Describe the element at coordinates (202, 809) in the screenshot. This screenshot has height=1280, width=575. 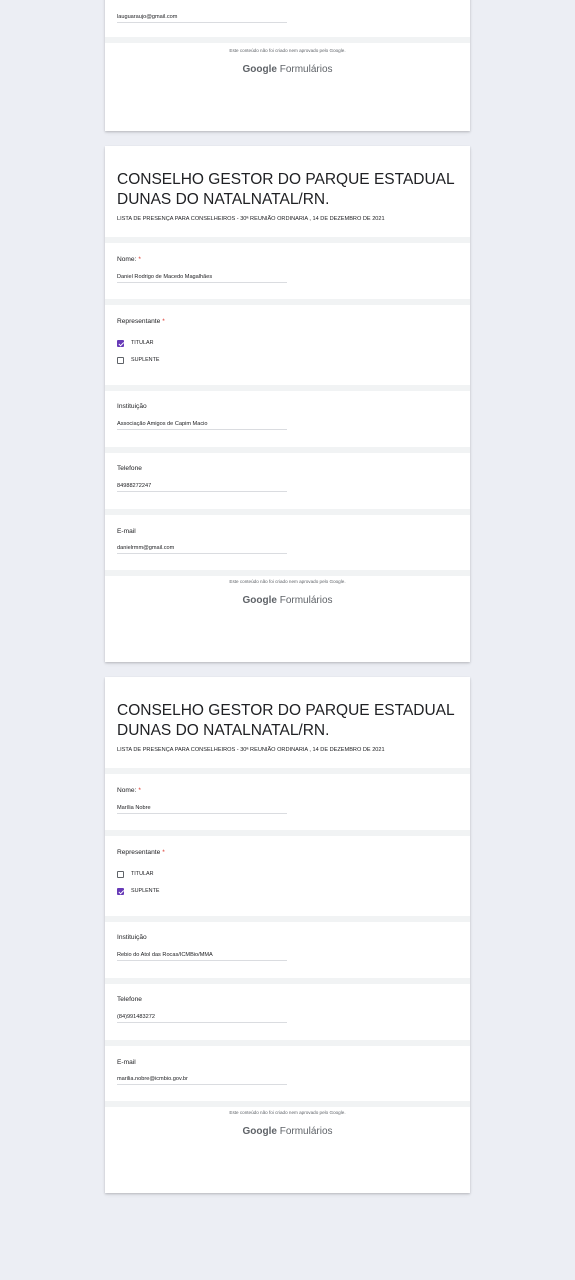
I see `nome-answer: Marília Nobre` at that location.